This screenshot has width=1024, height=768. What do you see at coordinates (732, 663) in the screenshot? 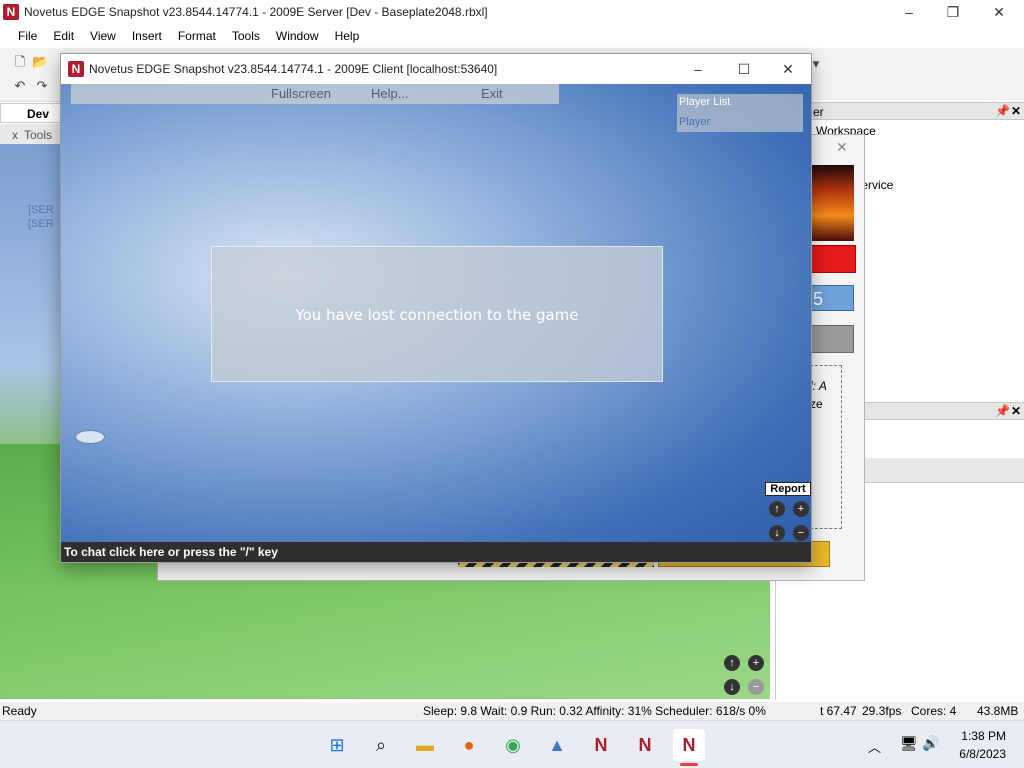
I see `camera-up-icon: ↑` at bounding box center [732, 663].